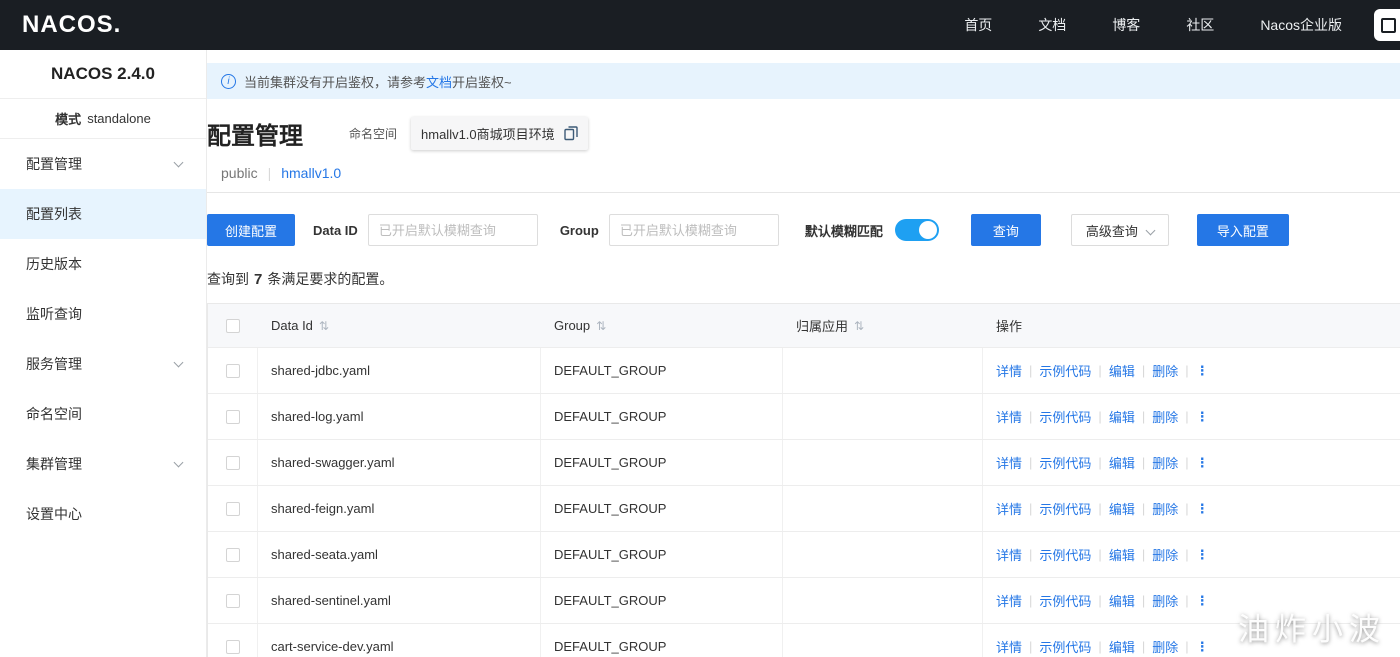 The image size is (1400, 657). What do you see at coordinates (233, 325) in the screenshot?
I see `select-all-checkbox` at bounding box center [233, 325].